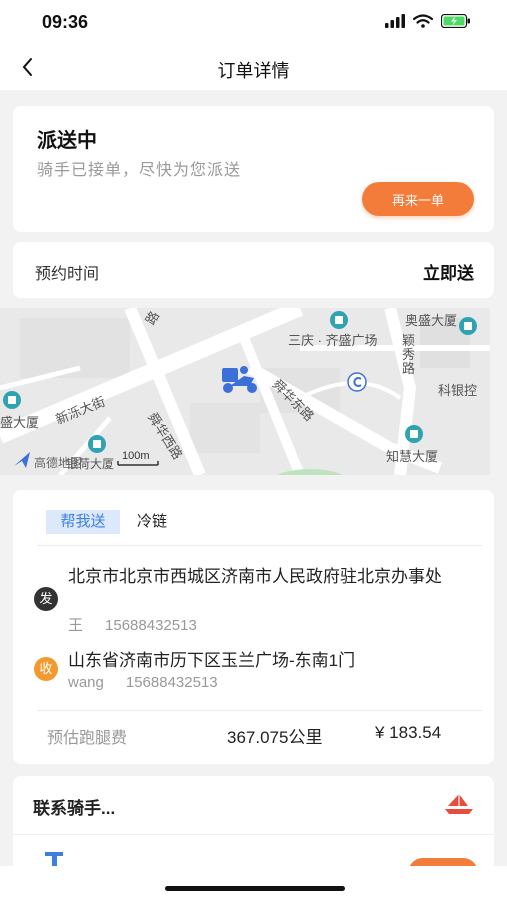 The height and width of the screenshot is (900, 507). Describe the element at coordinates (255, 576) in the screenshot. I see `sender-address: 北京市北京市西城区济南市人民政府驻北京办事处` at that location.